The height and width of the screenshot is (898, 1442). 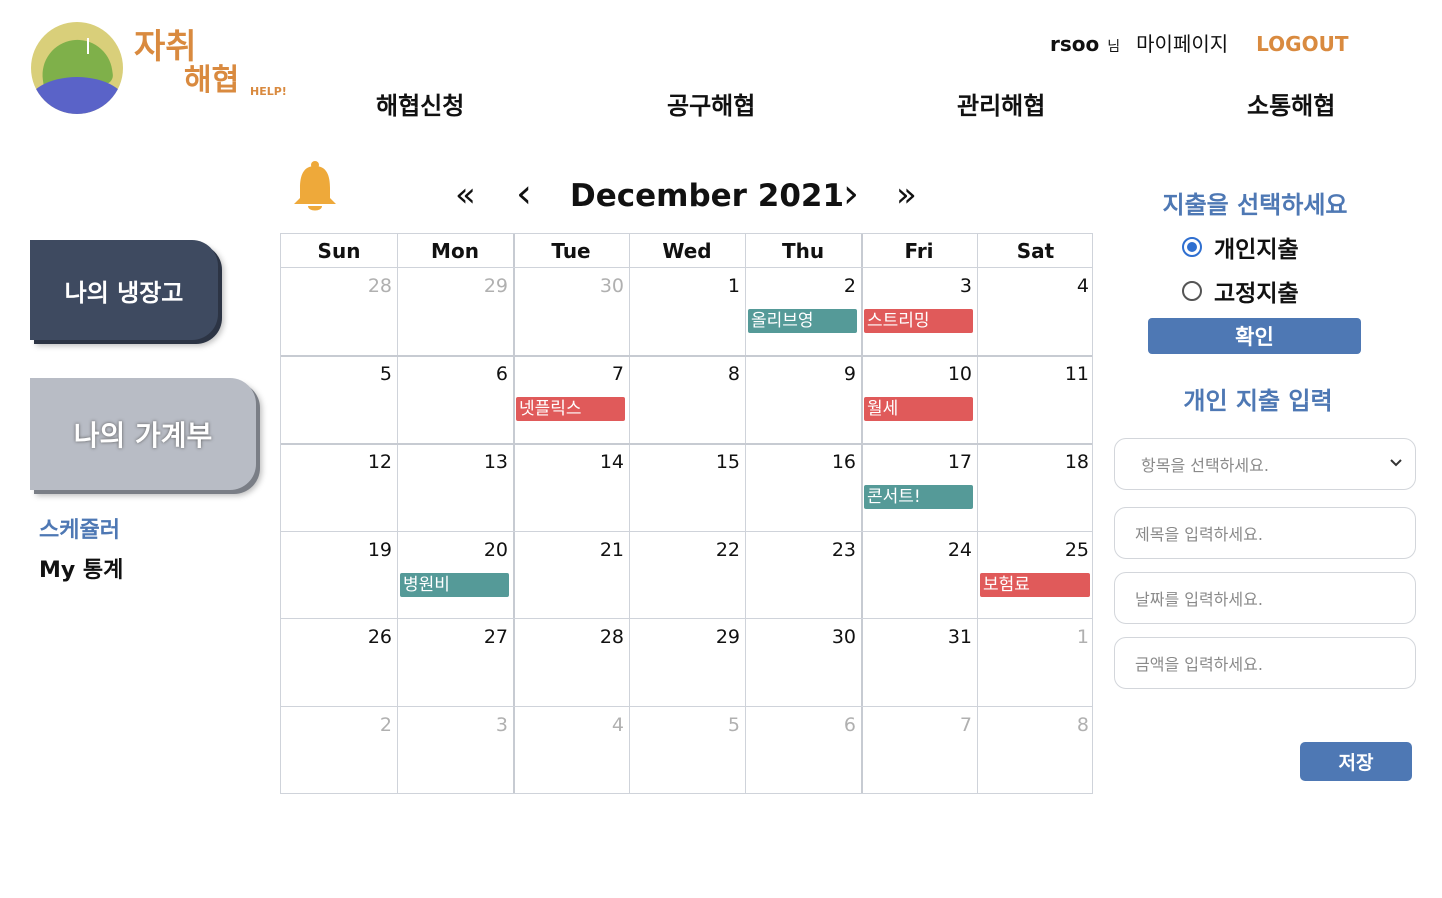 What do you see at coordinates (1199, 599) in the screenshot?
I see `date-input-placeholder: 날짜를 입력하세요.` at bounding box center [1199, 599].